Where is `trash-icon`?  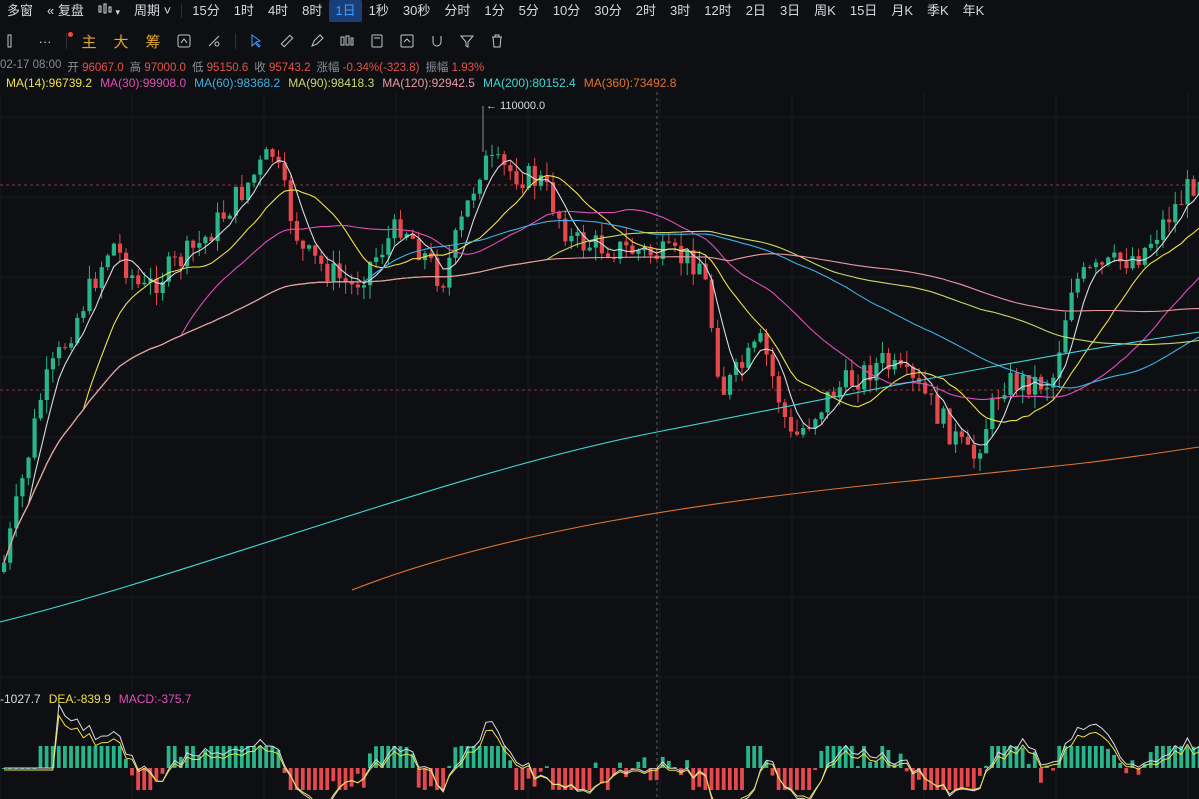
trash-icon is located at coordinates (497, 41).